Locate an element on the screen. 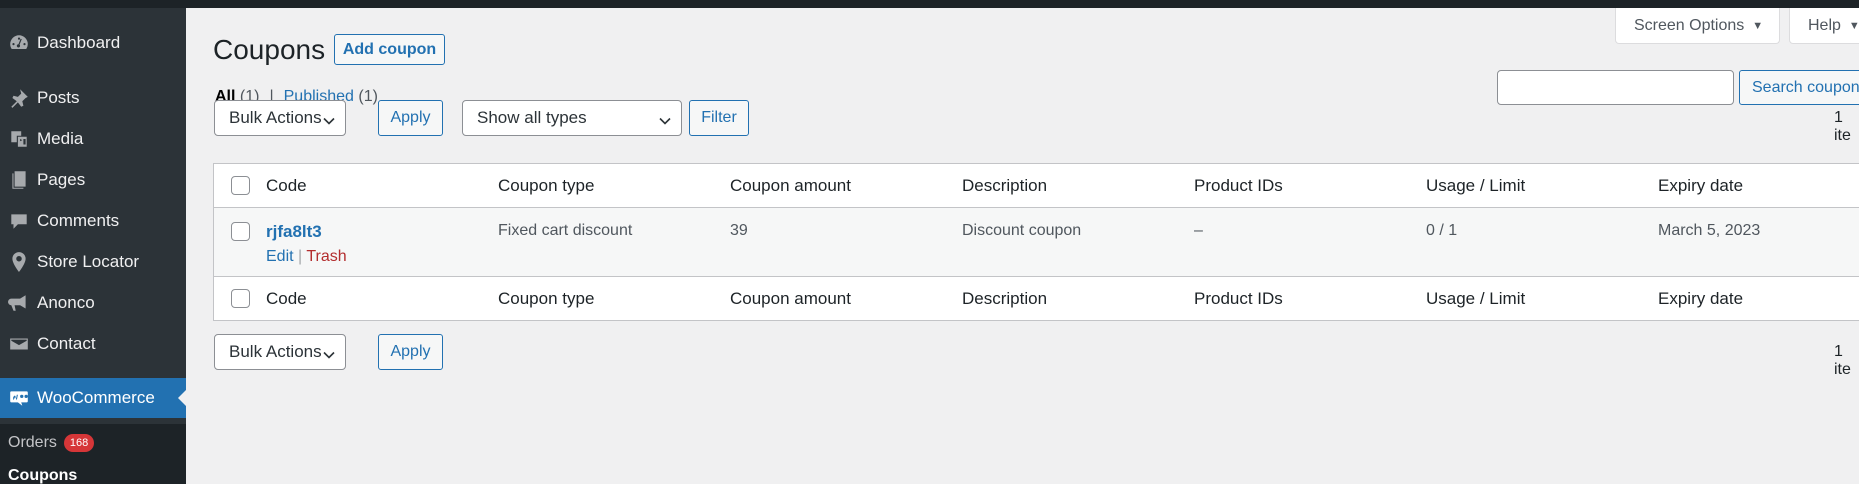 This screenshot has height=484, width=1859. pin-icon is located at coordinates (18, 98).